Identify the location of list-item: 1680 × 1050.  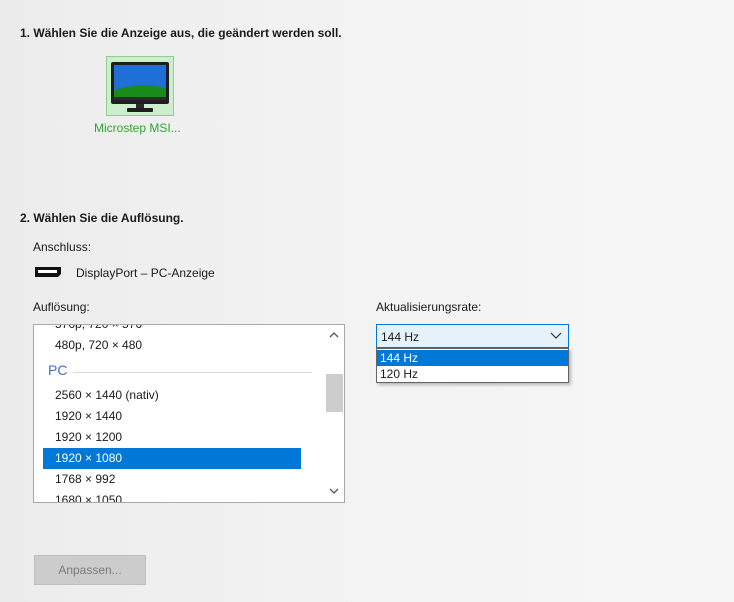
(172, 496).